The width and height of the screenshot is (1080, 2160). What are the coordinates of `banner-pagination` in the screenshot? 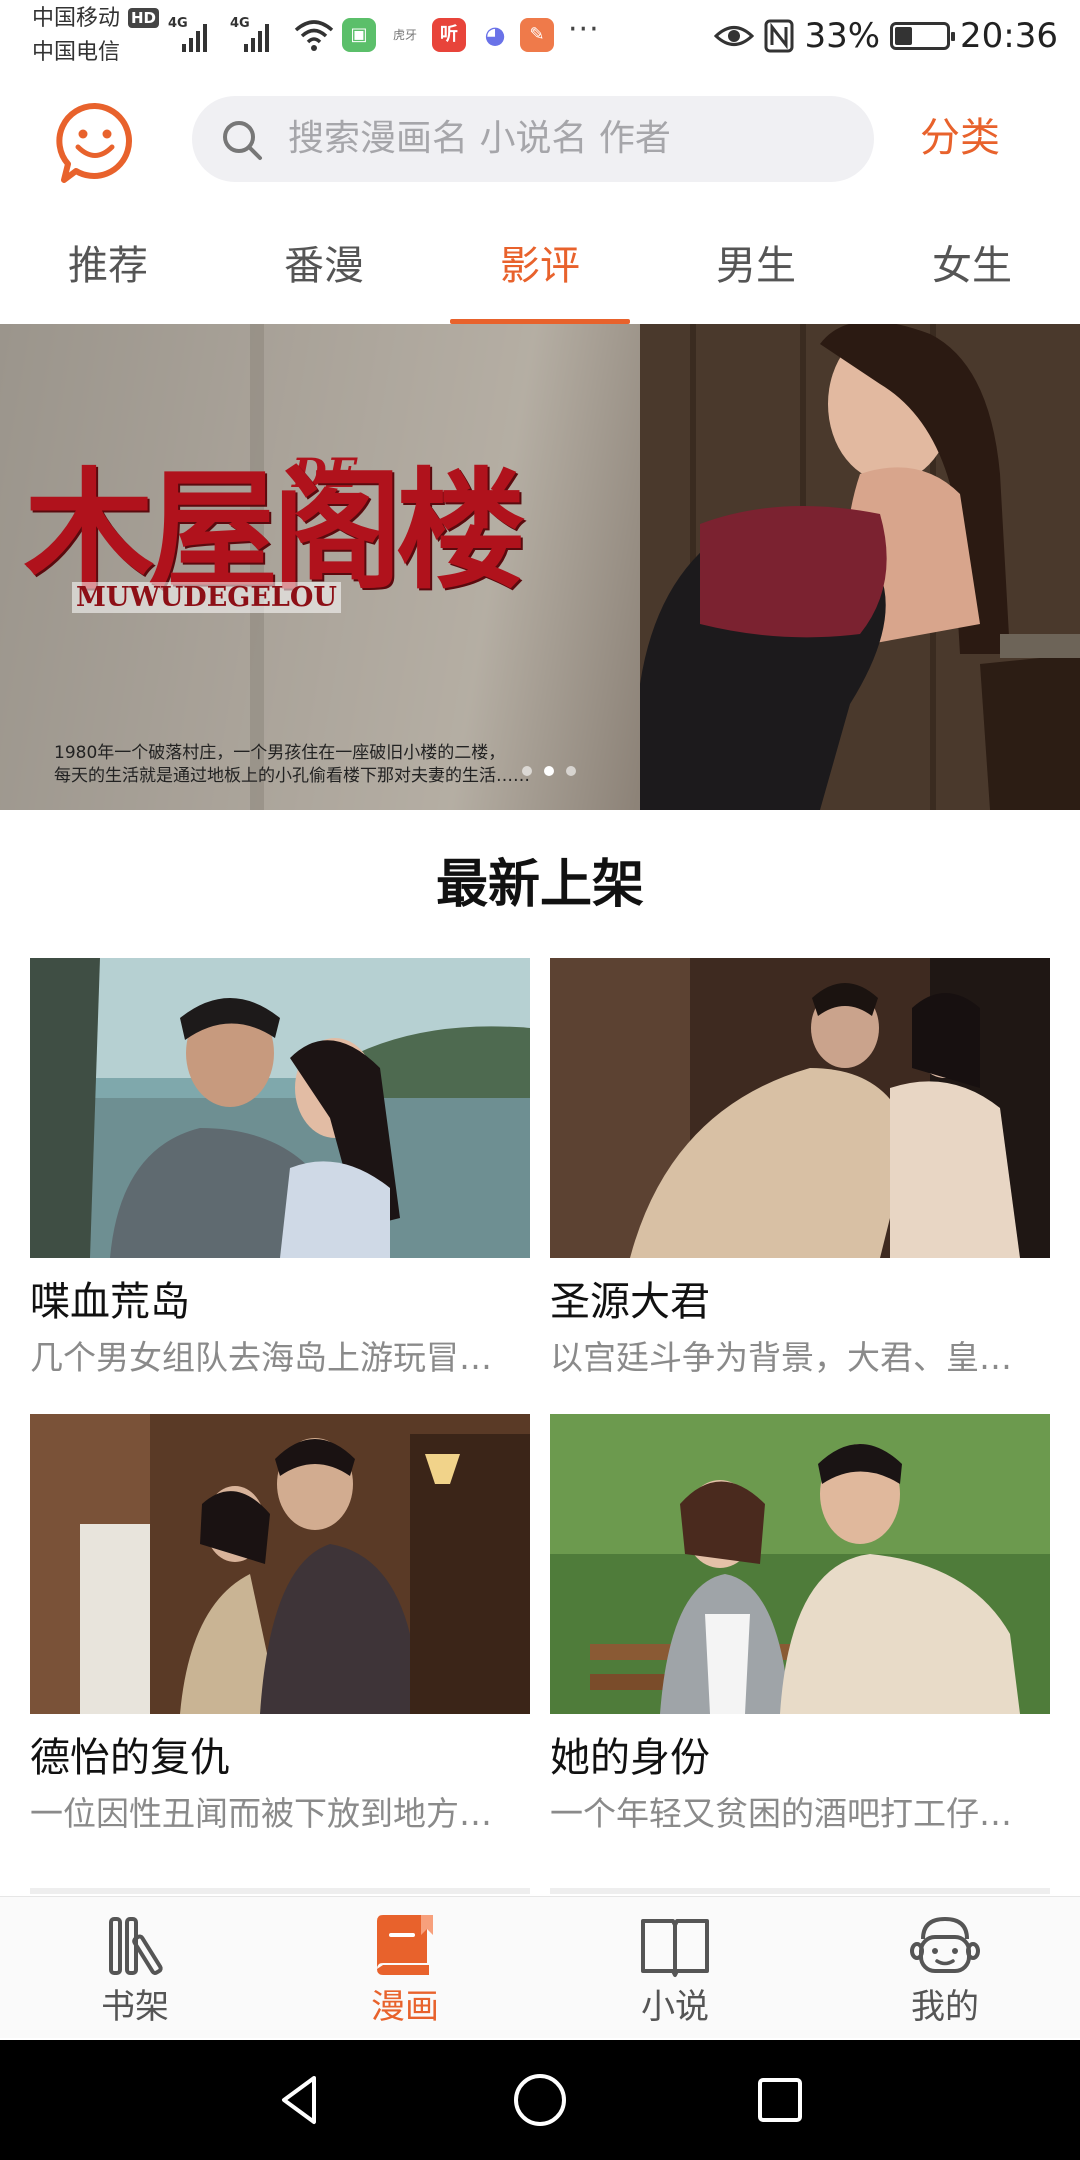 It's located at (549, 771).